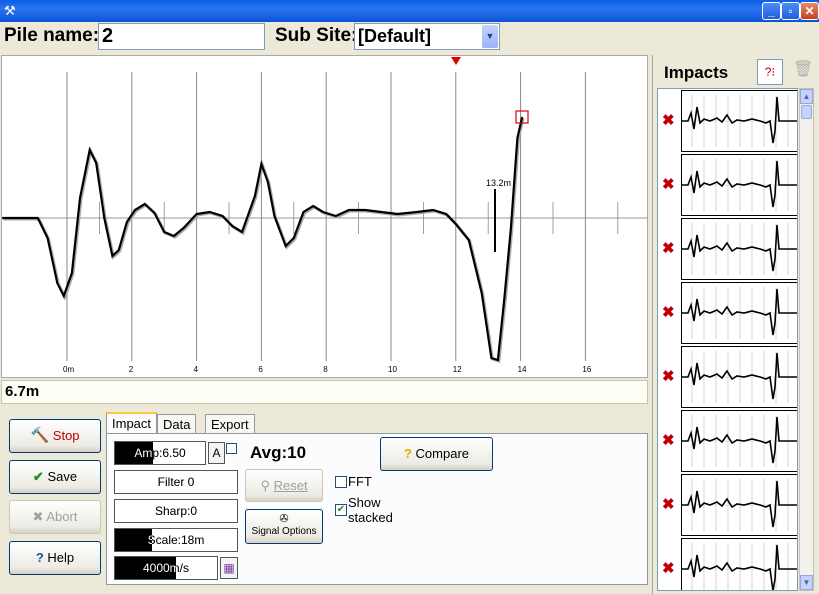 The width and height of the screenshot is (819, 594). Describe the element at coordinates (160, 453) in the screenshot. I see `amp-slider: Amp:6.50` at that location.